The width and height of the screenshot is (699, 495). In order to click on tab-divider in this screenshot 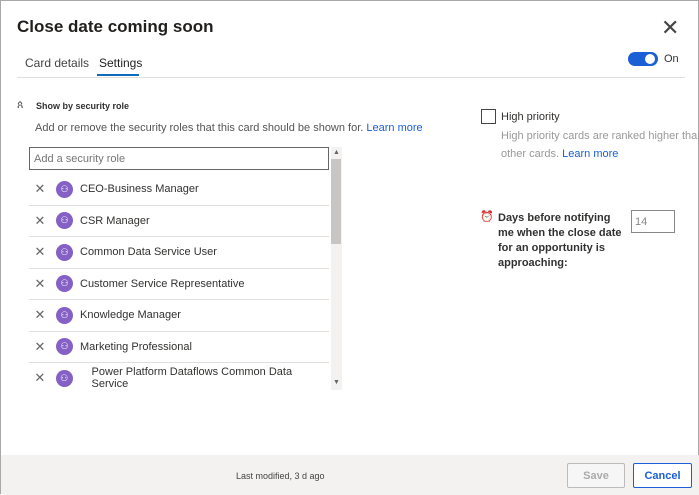, I will do `click(351, 77)`.